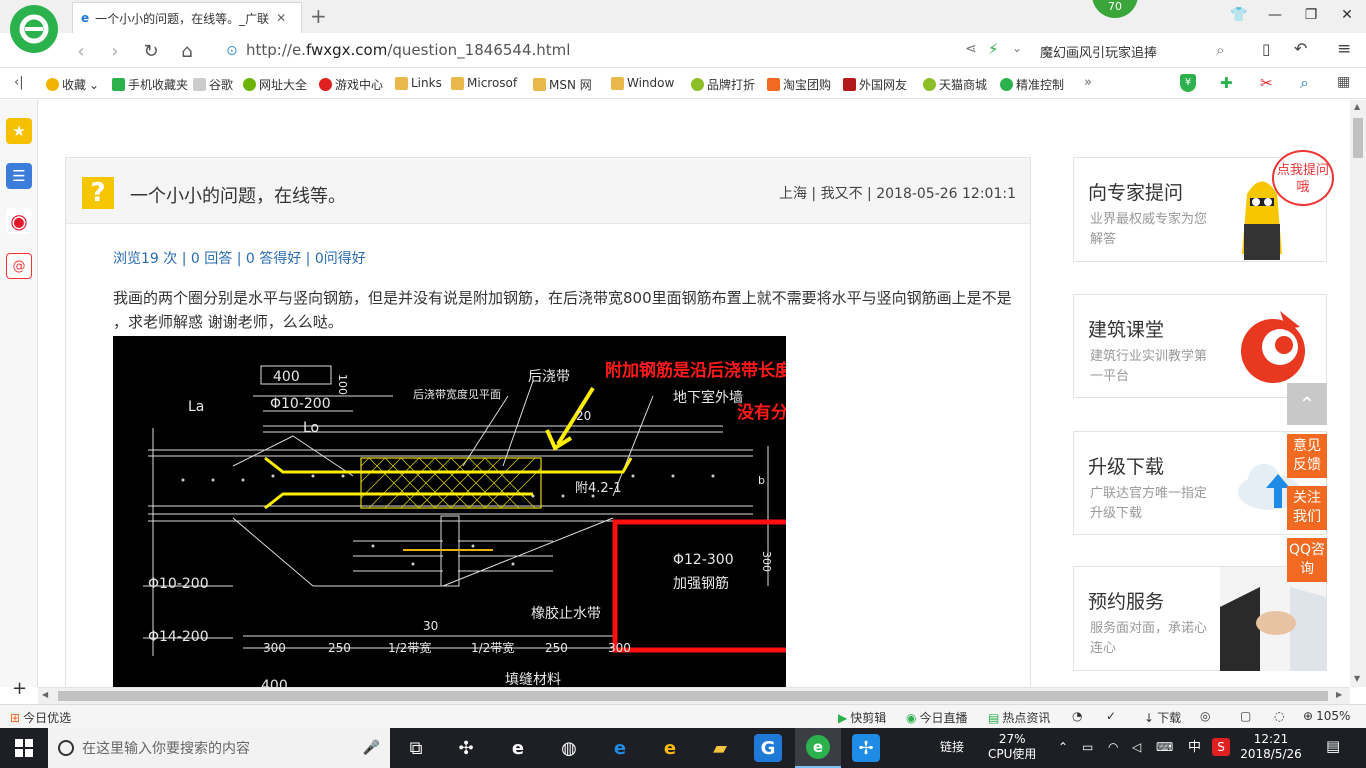  Describe the element at coordinates (1164, 747) in the screenshot. I see `keyboard-icon: ⌨` at that location.